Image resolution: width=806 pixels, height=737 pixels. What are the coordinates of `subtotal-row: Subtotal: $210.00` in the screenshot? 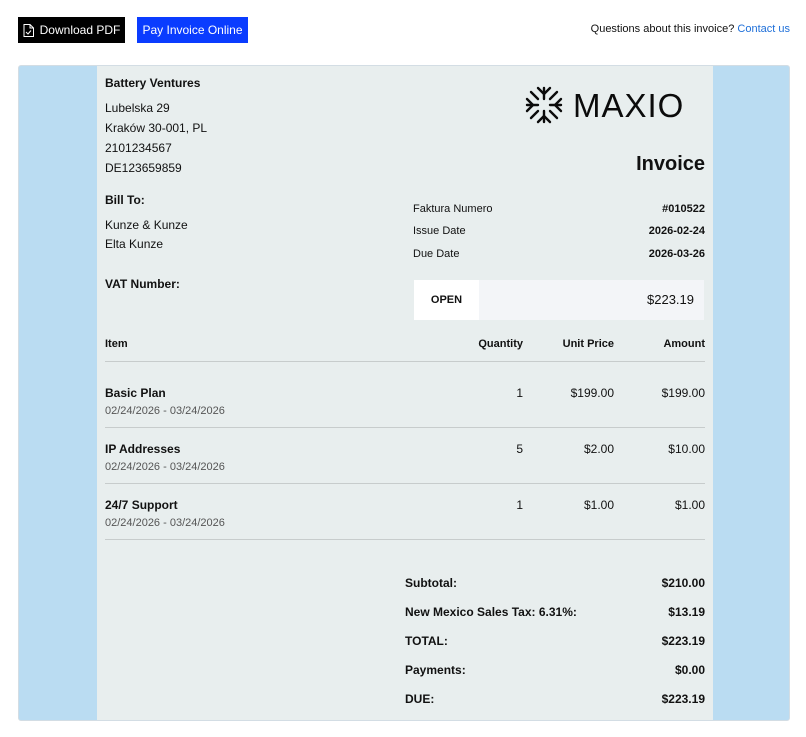 It's located at (555, 583).